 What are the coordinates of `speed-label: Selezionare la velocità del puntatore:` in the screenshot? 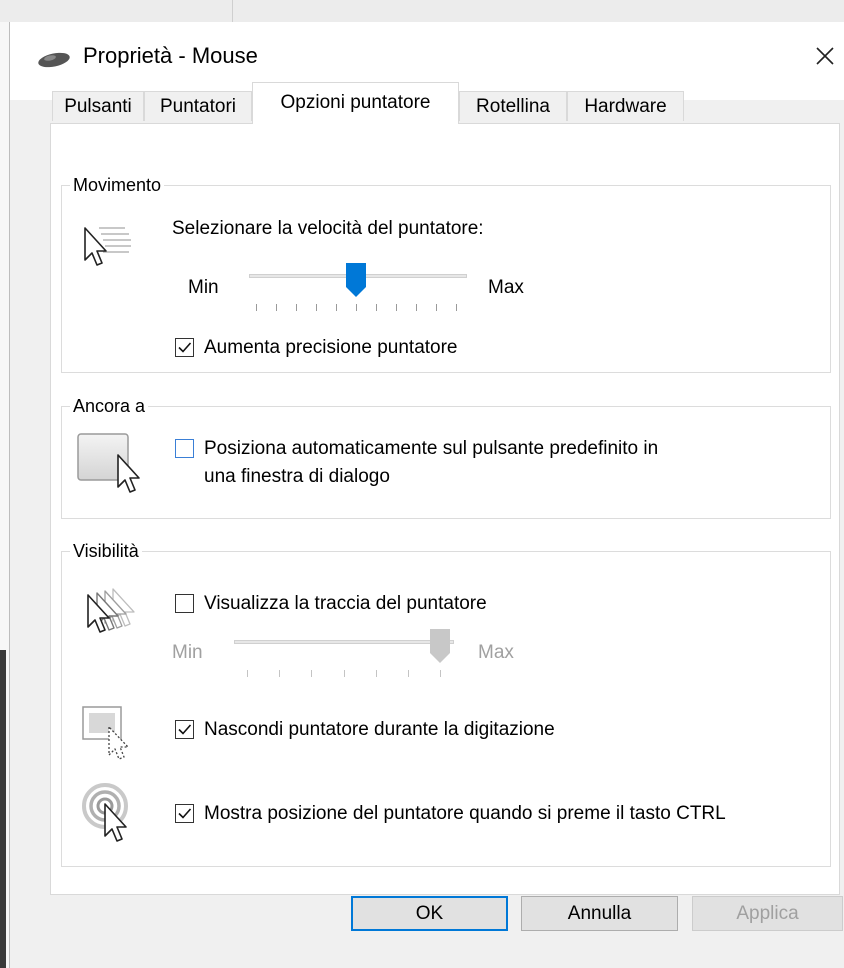 It's located at (328, 228).